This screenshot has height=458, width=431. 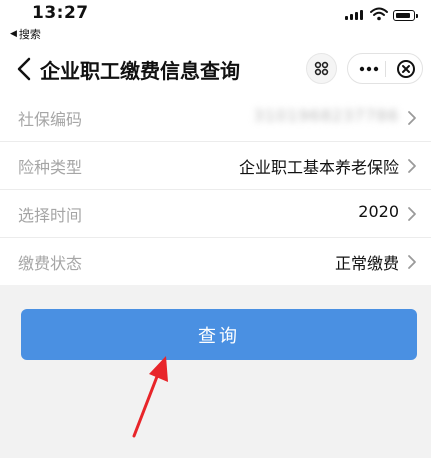 What do you see at coordinates (50, 215) in the screenshot?
I see `form-row-label: 选择时间` at bounding box center [50, 215].